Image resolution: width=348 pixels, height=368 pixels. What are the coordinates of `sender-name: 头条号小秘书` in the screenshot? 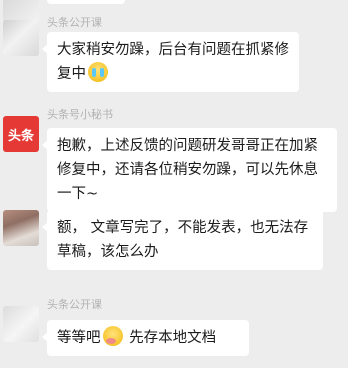 It's located at (80, 114).